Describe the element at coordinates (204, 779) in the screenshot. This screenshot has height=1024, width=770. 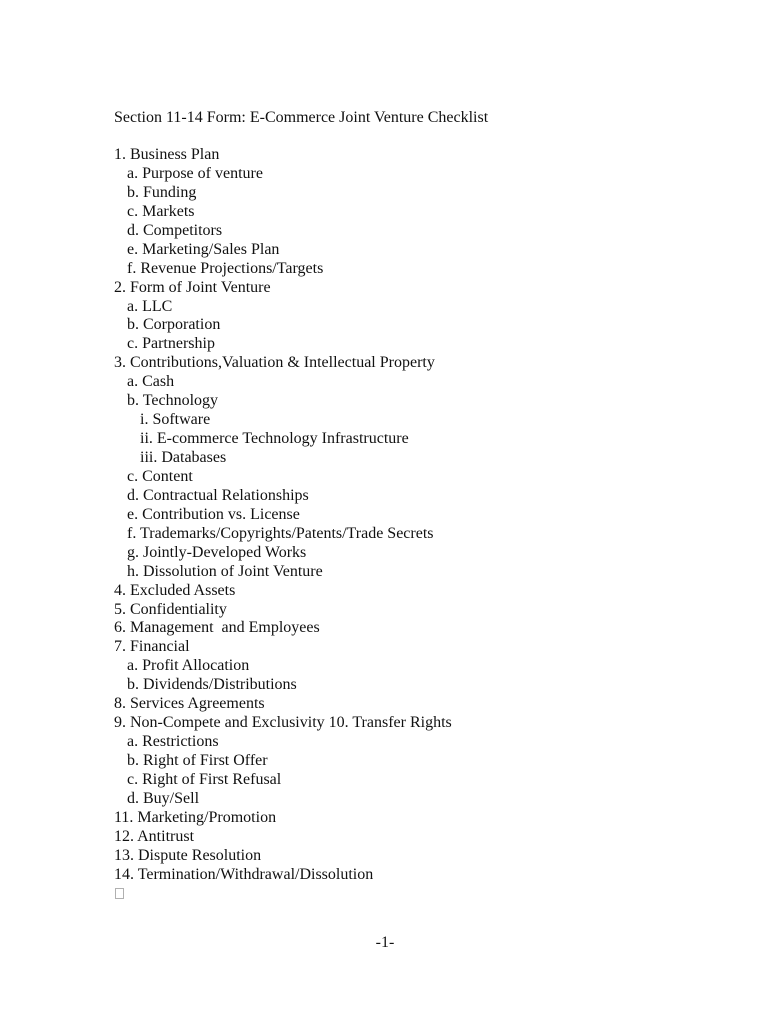
I see `checklist-subitem: c. Right of First Refusal` at that location.